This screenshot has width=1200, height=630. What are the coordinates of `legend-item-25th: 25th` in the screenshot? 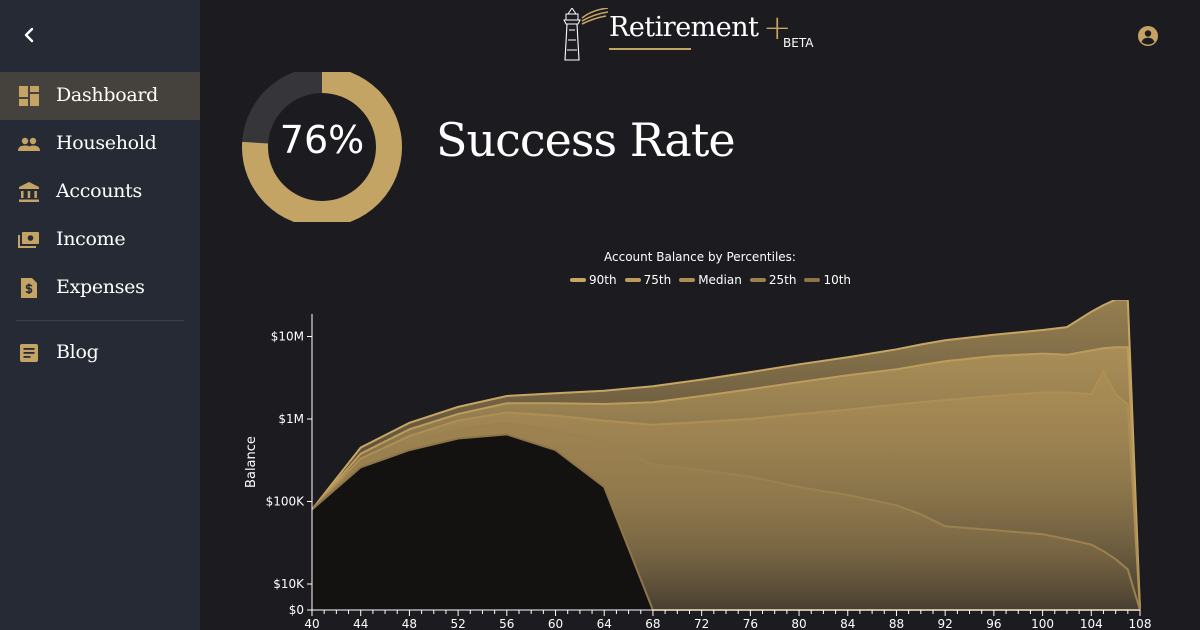 It's located at (772, 280).